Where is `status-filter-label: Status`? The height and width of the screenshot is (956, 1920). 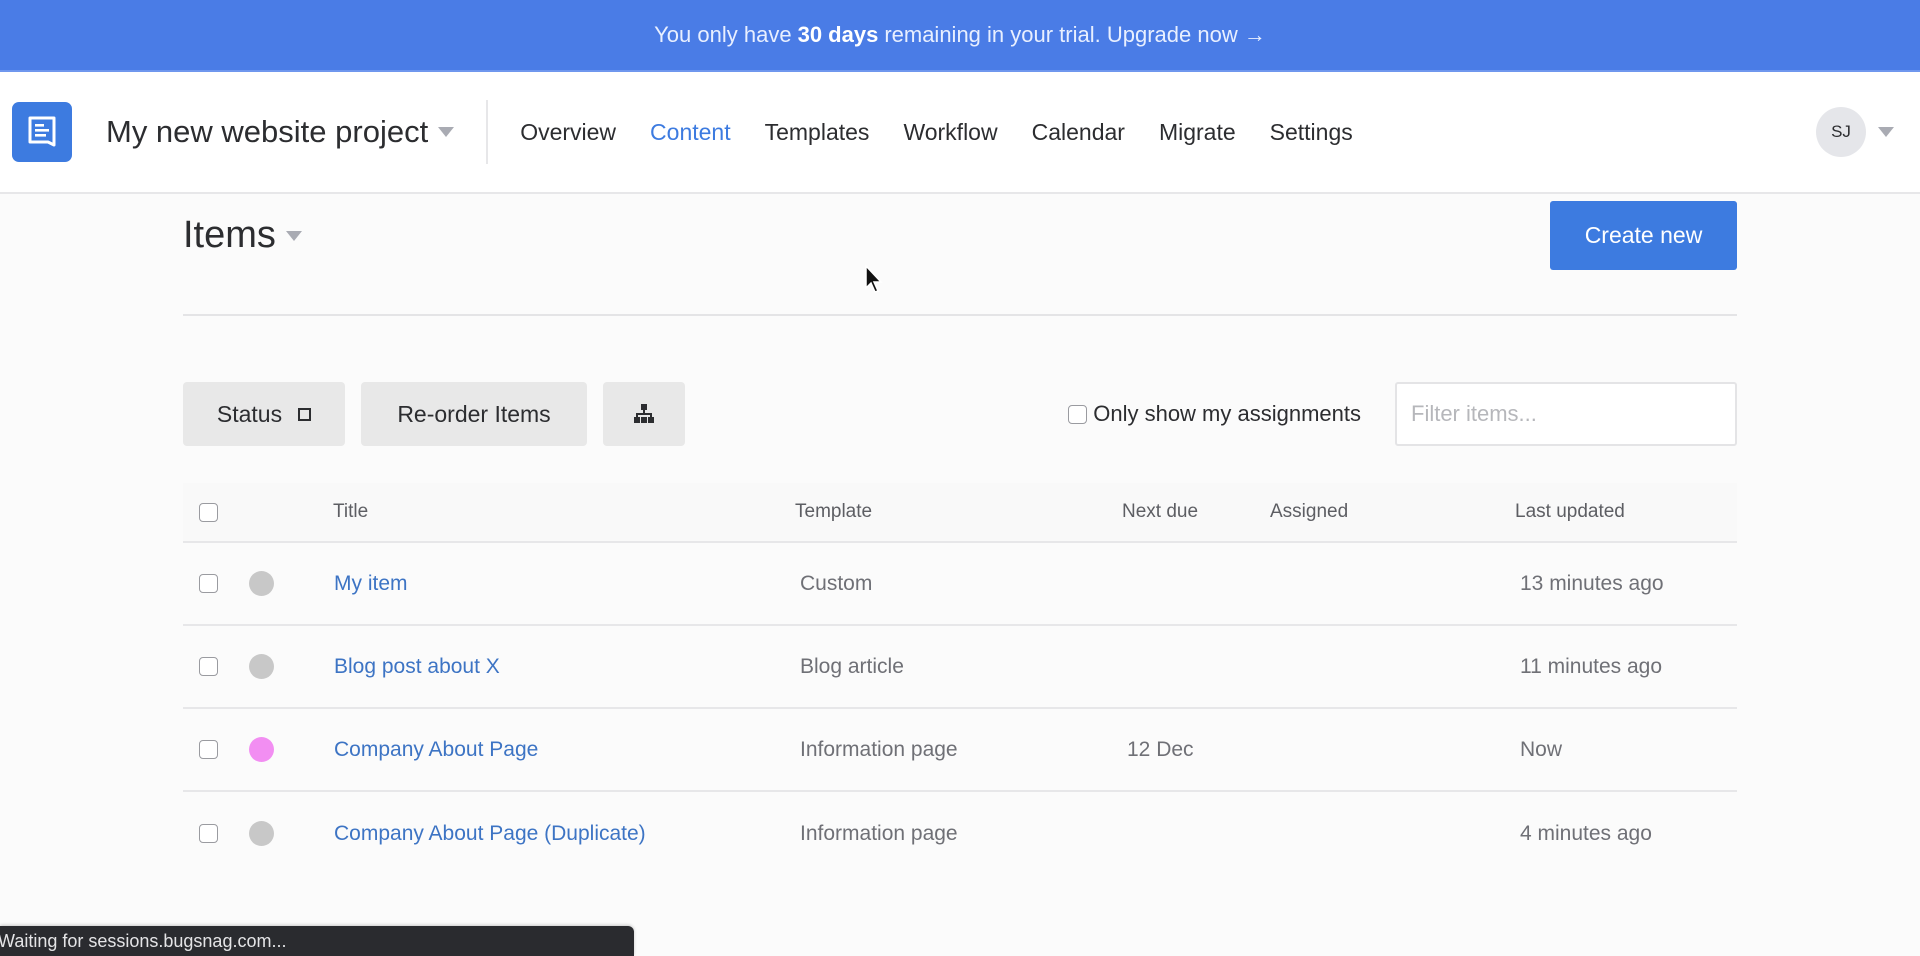 status-filter-label: Status is located at coordinates (249, 413).